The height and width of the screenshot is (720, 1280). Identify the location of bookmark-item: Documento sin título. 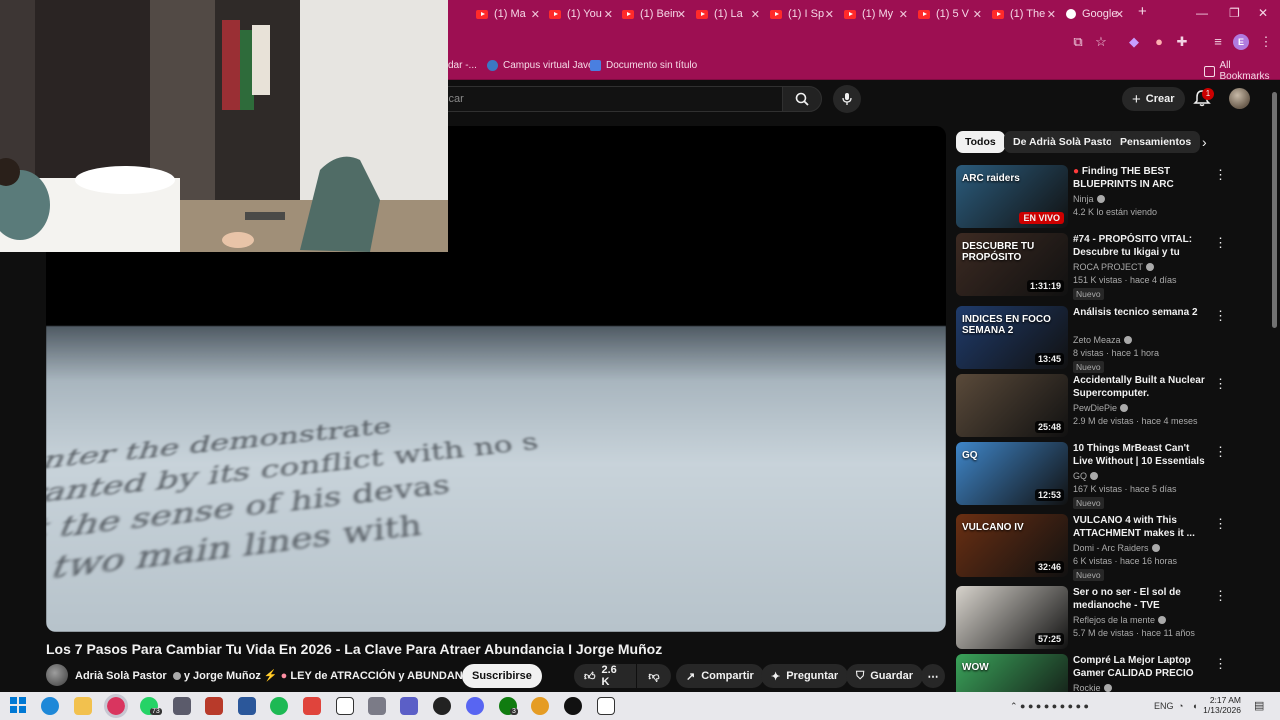
(643, 65).